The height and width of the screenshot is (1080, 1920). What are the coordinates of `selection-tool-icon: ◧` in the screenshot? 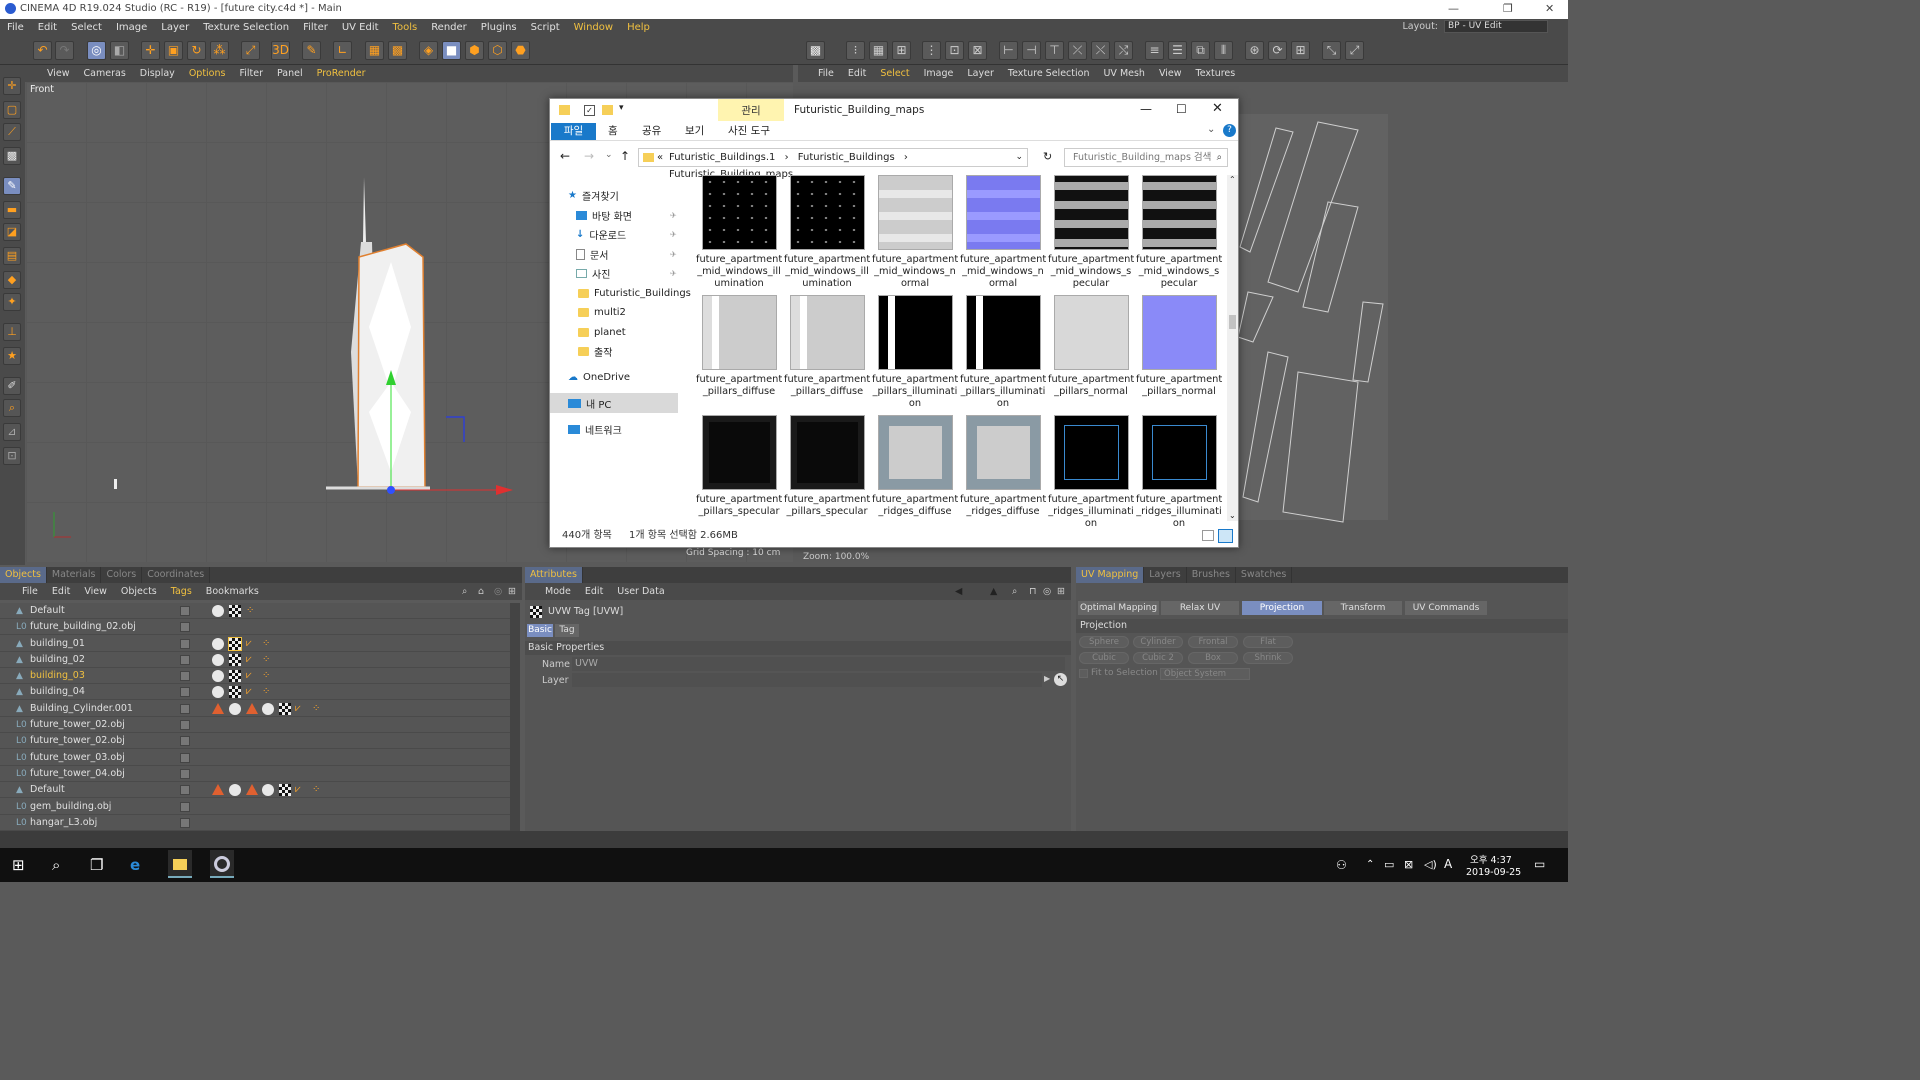 It's located at (119, 50).